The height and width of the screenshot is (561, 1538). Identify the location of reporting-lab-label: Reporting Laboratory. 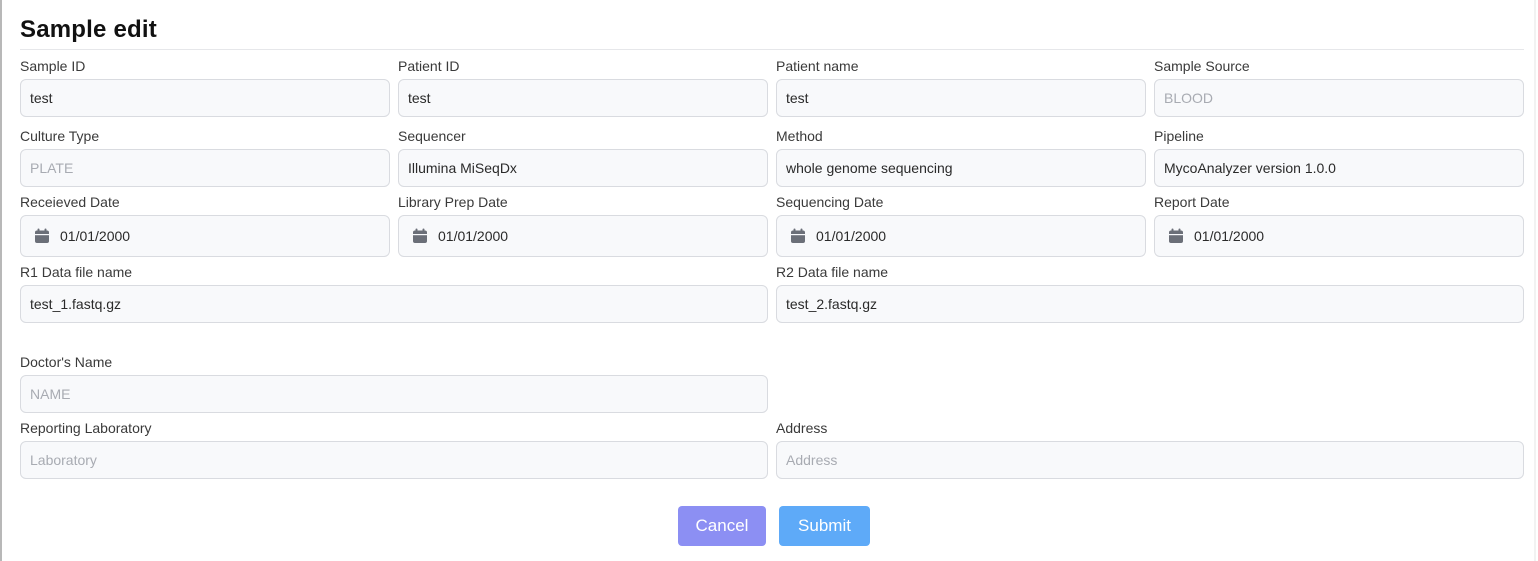
(86, 428).